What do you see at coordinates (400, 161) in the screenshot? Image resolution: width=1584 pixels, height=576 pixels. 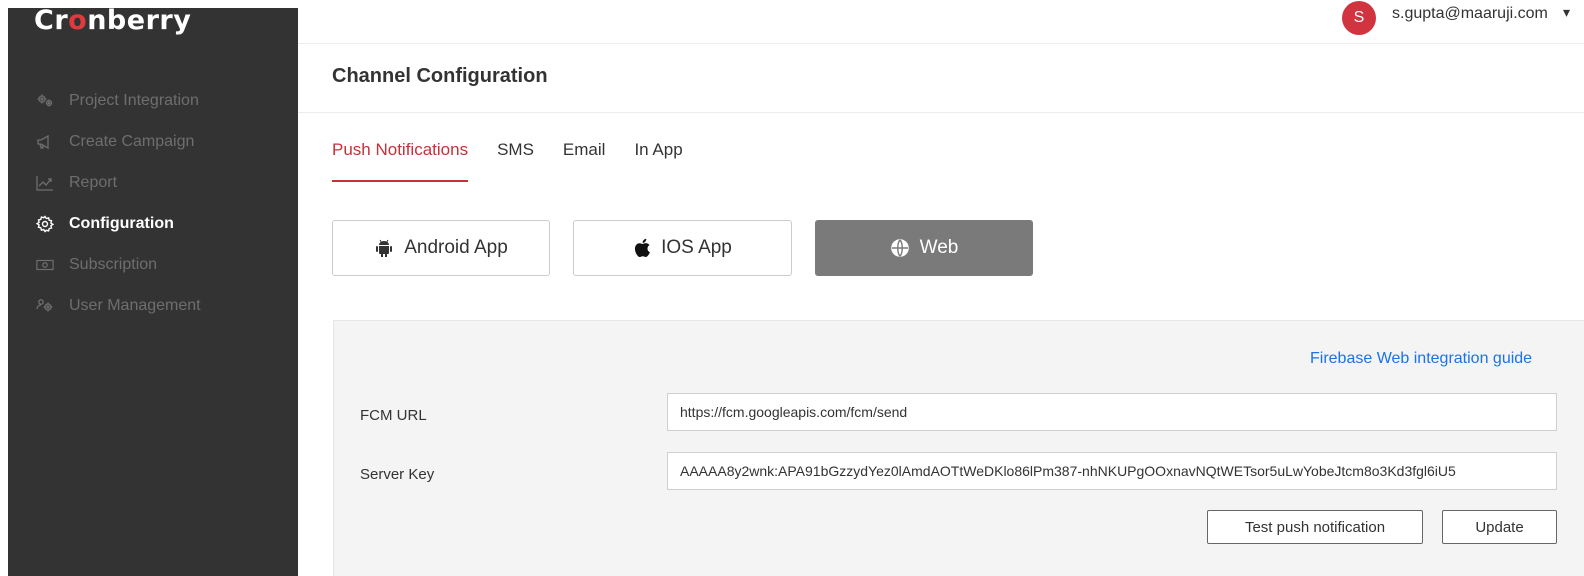 I see `tab-push-notifications: Push Notifications` at bounding box center [400, 161].